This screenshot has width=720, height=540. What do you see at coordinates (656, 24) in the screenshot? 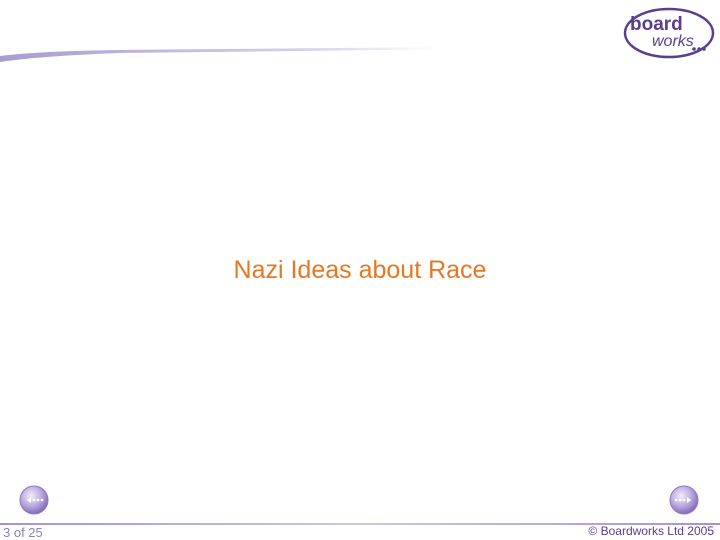
I see `logo-board-text: board` at bounding box center [656, 24].